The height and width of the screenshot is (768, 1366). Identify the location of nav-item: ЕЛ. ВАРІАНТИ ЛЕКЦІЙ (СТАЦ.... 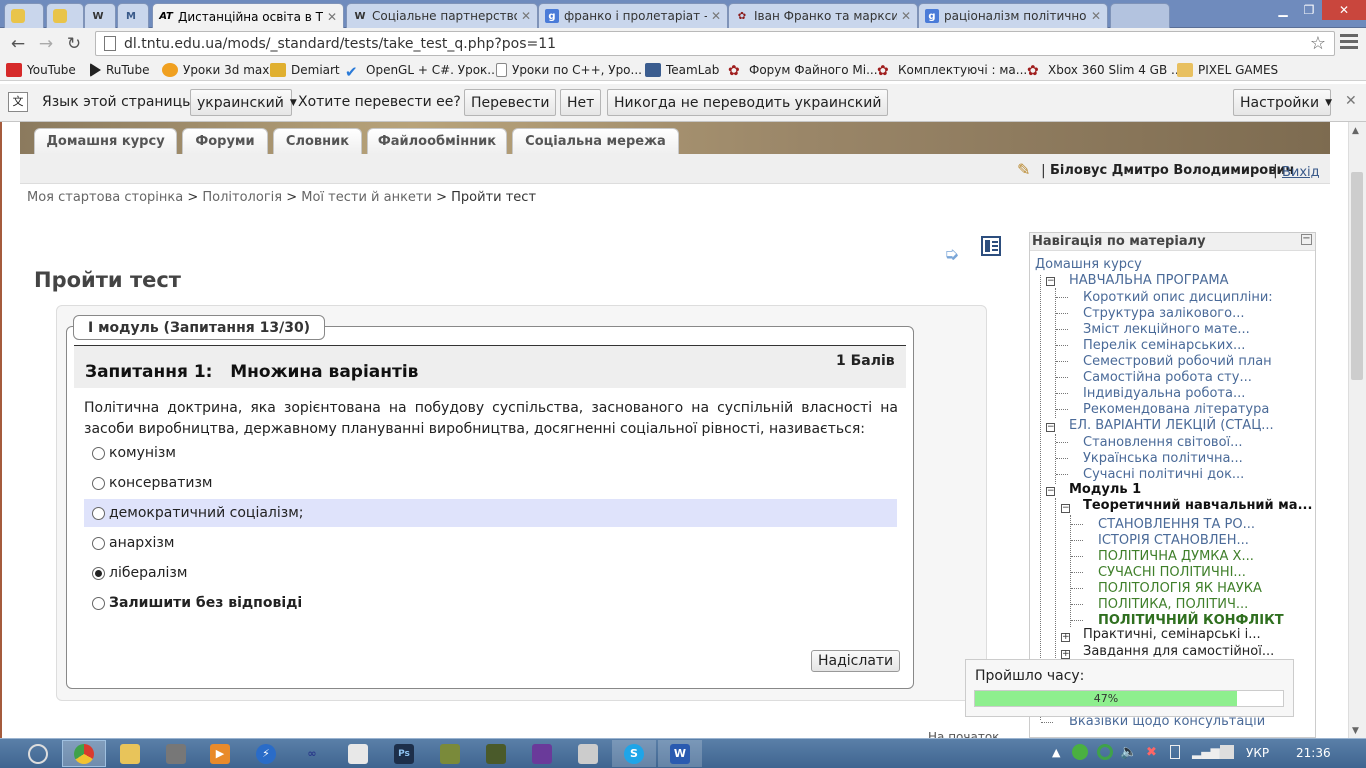
(1171, 426).